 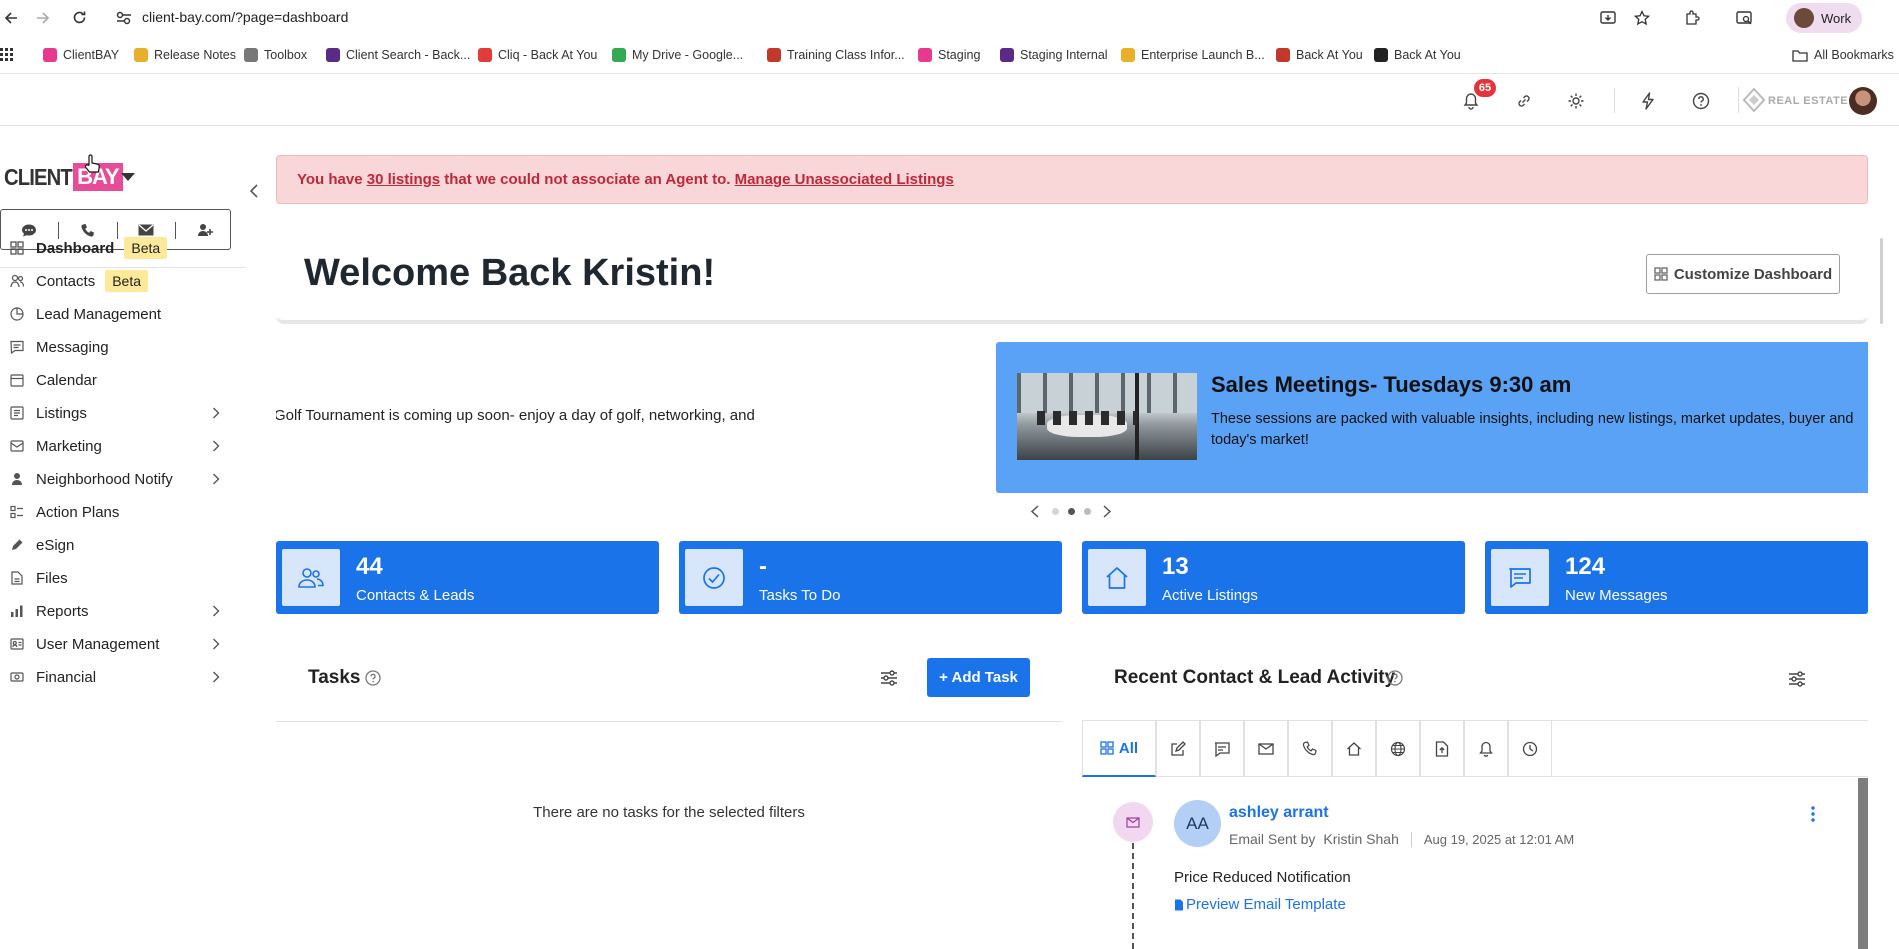 I want to click on id-card-icon, so click(x=17, y=644).